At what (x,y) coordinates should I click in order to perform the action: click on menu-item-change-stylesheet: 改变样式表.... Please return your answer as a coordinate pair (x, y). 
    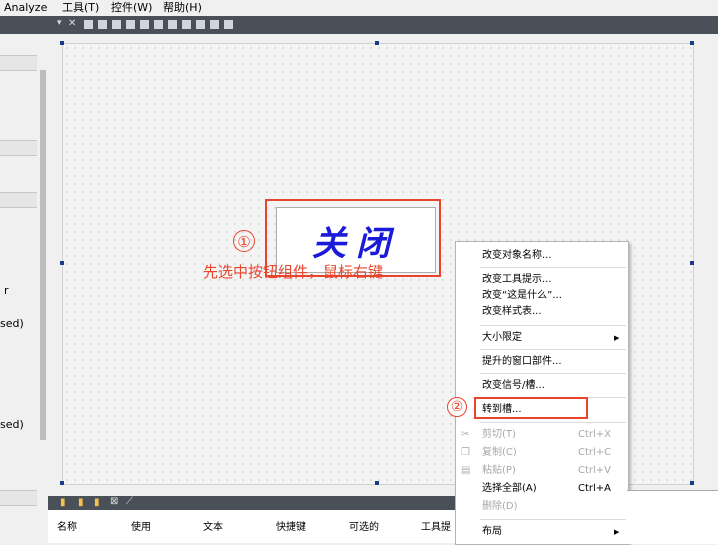
    Looking at the image, I should click on (512, 312).